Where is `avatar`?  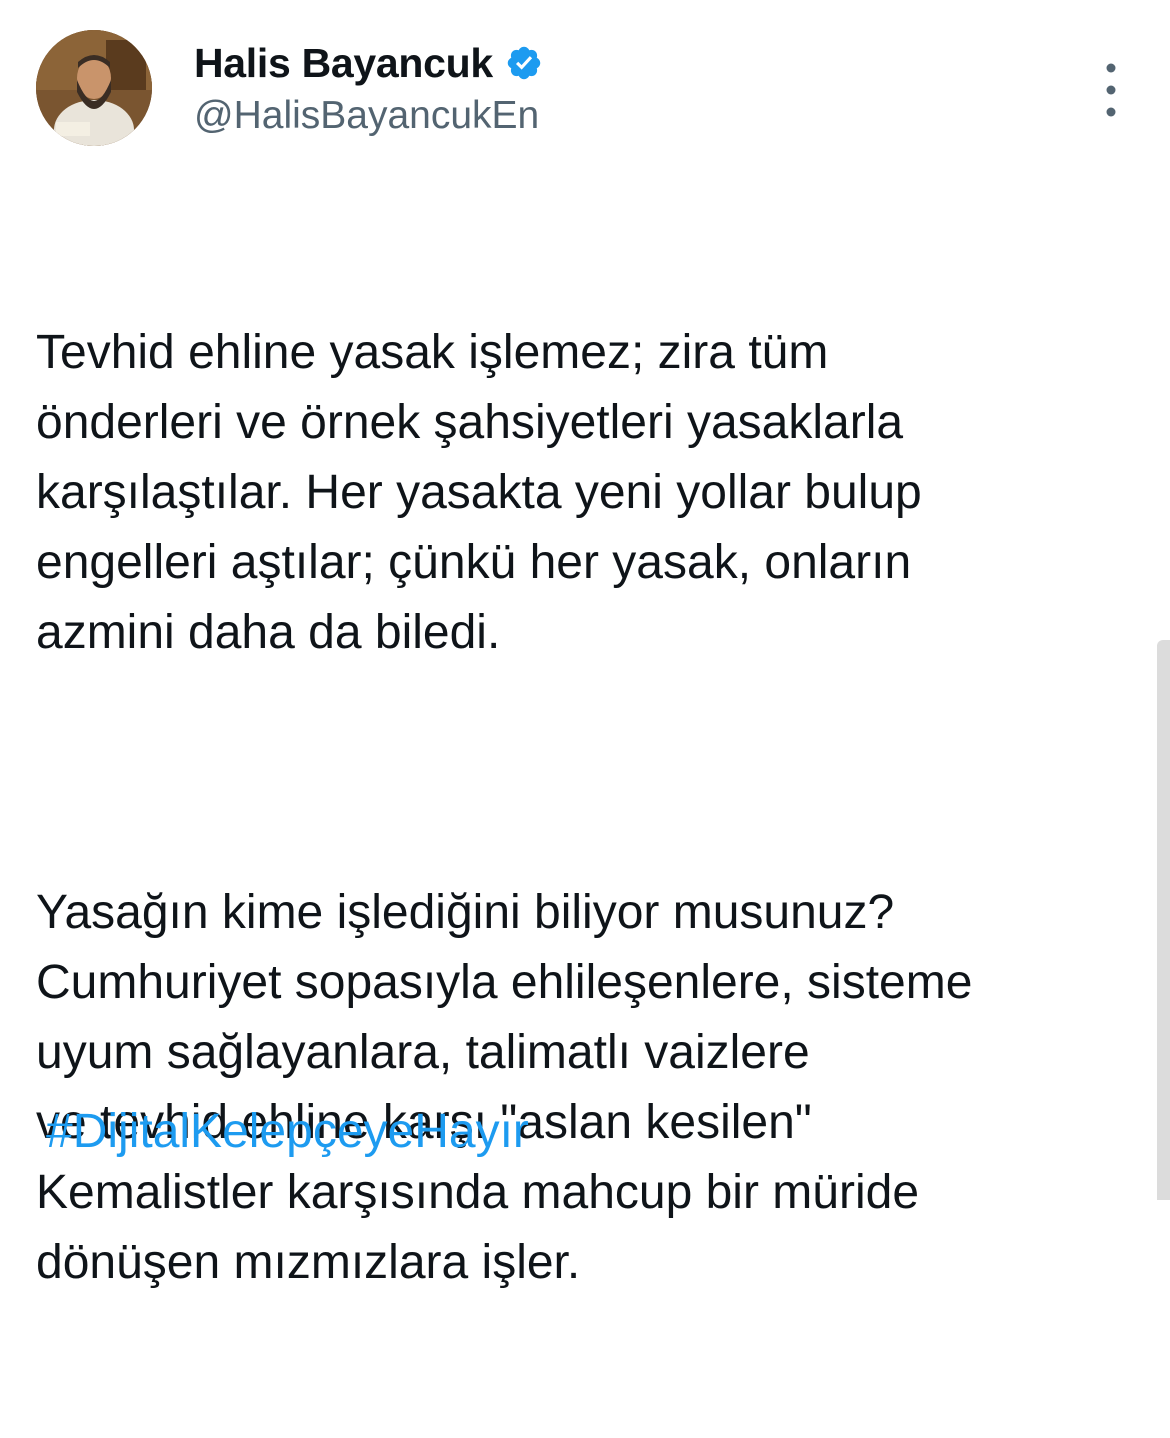
avatar is located at coordinates (94, 88).